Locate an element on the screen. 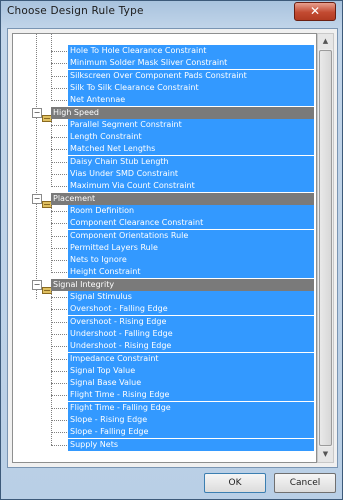  rule-type-item: Component Clearance Constraint is located at coordinates (164, 223).